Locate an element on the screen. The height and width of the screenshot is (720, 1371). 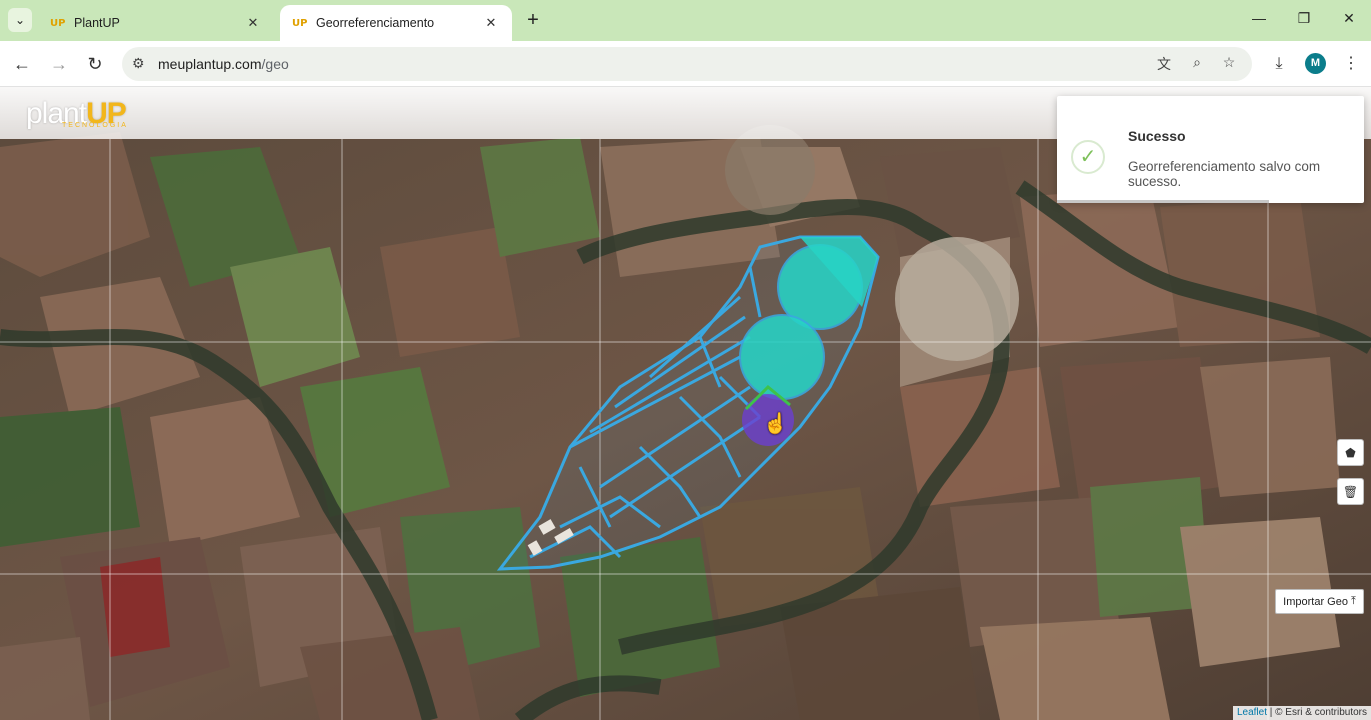
restore-icon: ❐ is located at coordinates (1304, 20).